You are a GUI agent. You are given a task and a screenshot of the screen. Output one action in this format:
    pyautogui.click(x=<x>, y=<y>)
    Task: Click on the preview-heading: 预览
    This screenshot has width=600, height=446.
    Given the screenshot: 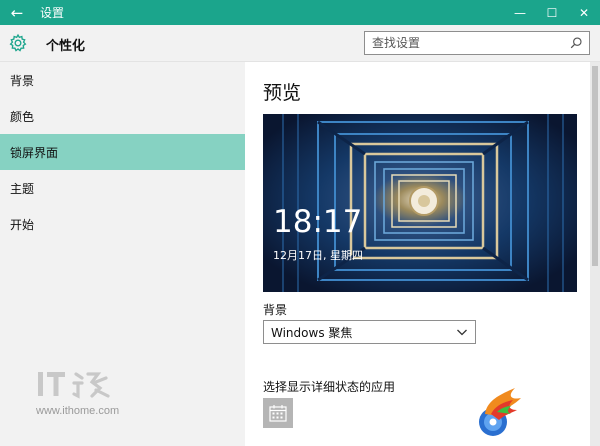 What is the action you would take?
    pyautogui.click(x=282, y=93)
    